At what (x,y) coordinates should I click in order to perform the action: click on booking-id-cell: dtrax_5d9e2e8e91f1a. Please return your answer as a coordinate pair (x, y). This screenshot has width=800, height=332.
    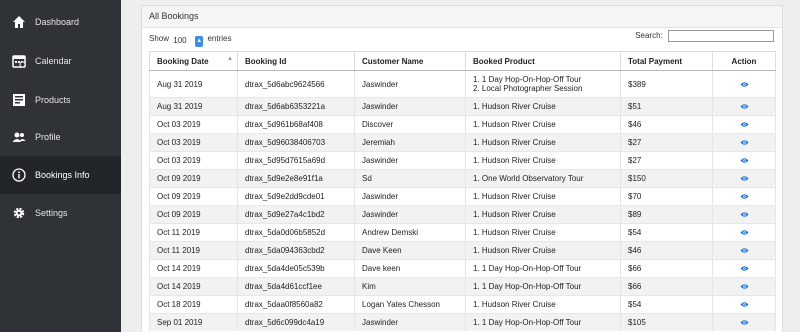
    Looking at the image, I should click on (296, 178).